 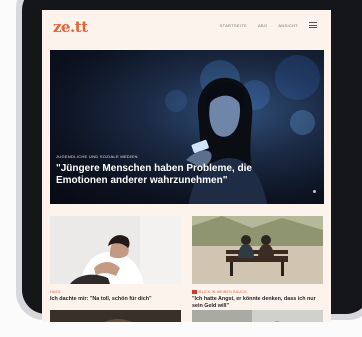 I want to click on teaser-tag: Blick in meinen Bauch, so click(x=219, y=292).